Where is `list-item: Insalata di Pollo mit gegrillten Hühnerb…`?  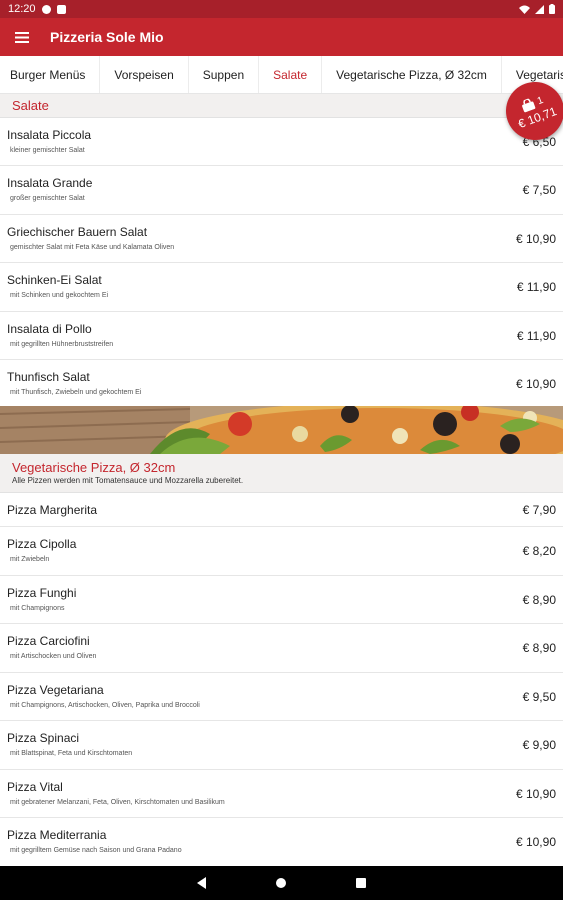
list-item: Insalata di Pollo mit gegrillten Hühnerb… is located at coordinates (281, 336).